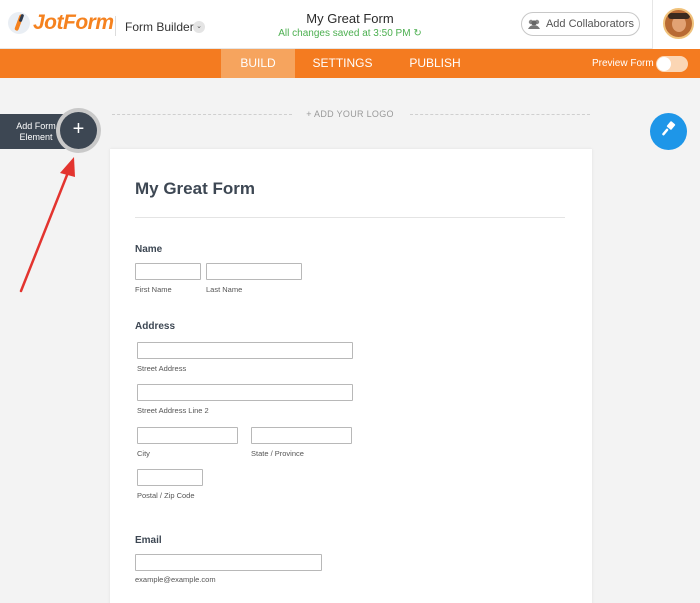 The width and height of the screenshot is (700, 603). I want to click on jotform-logo: JotForm, so click(61, 23).